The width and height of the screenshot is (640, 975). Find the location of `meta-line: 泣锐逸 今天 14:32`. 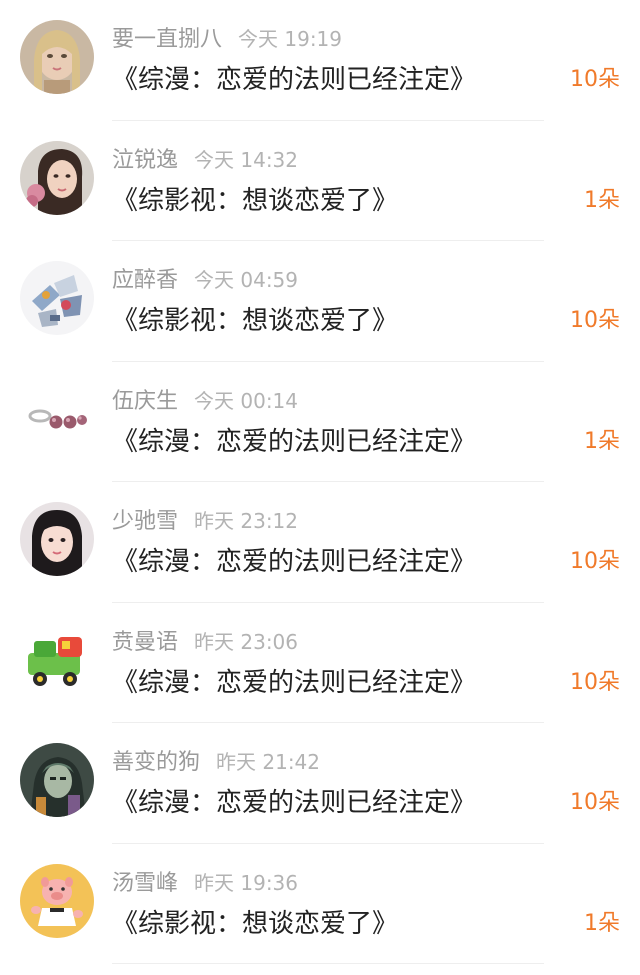

meta-line: 泣锐逸 今天 14:32 is located at coordinates (205, 160).